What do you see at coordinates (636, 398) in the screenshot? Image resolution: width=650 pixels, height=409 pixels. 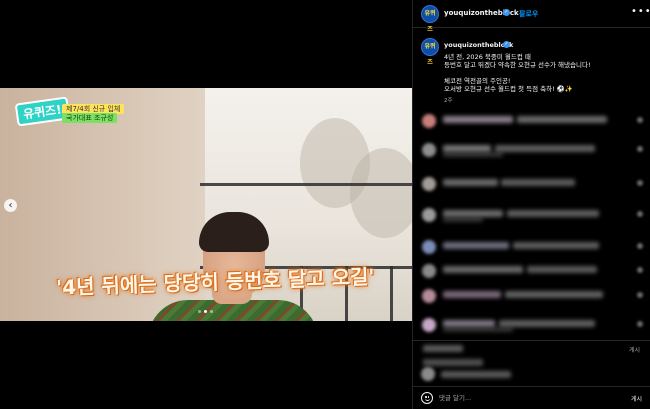 I see `post-comment-button: 게시` at bounding box center [636, 398].